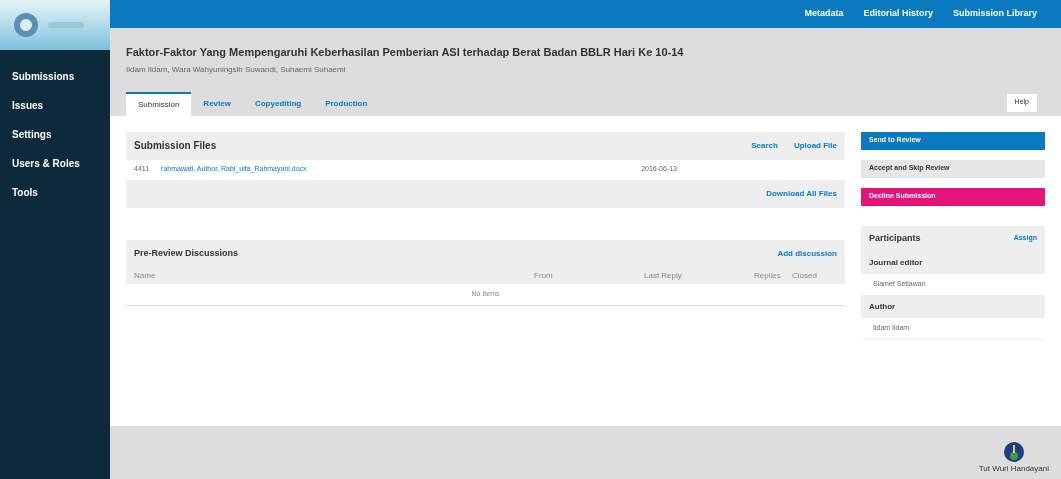 The height and width of the screenshot is (479, 1061). Describe the element at coordinates (824, 14) in the screenshot. I see `top-link: Metadata` at that location.